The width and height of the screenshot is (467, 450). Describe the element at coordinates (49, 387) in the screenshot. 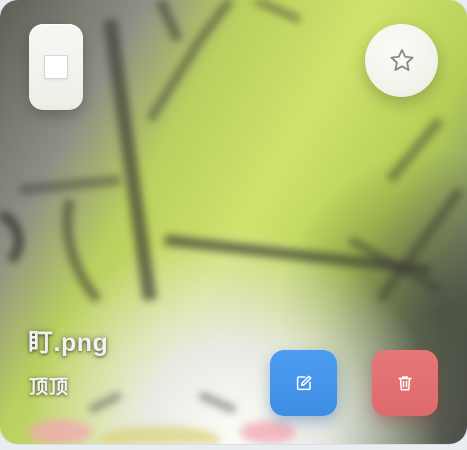

I see `file-description: 顶顶` at that location.